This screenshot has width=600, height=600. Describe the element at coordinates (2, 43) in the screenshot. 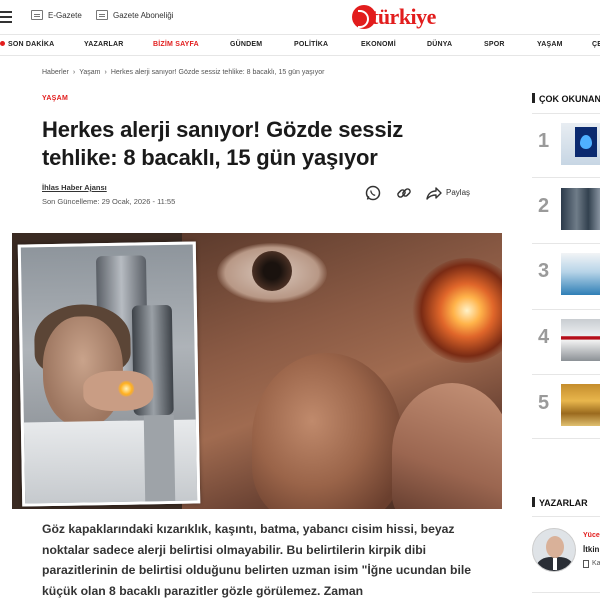

I see `live-dot-icon` at that location.